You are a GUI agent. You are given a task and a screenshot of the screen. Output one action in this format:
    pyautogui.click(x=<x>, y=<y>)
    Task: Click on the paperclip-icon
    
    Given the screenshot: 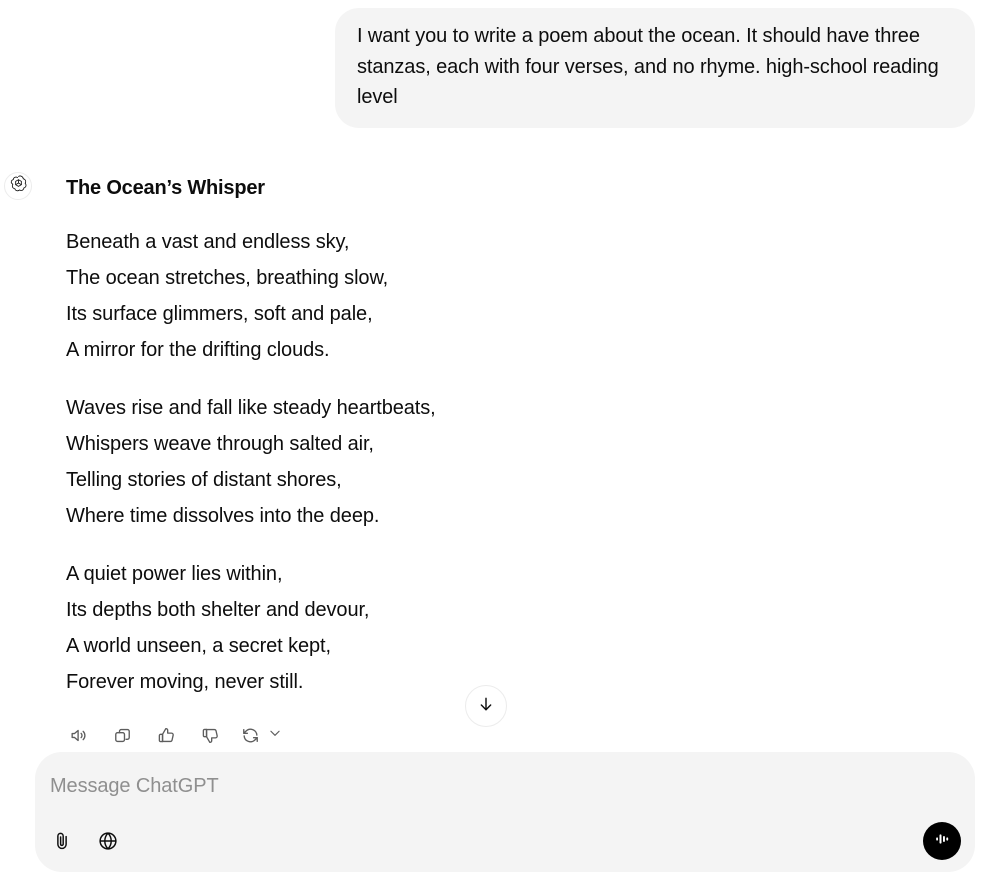 What is the action you would take?
    pyautogui.click(x=62, y=843)
    